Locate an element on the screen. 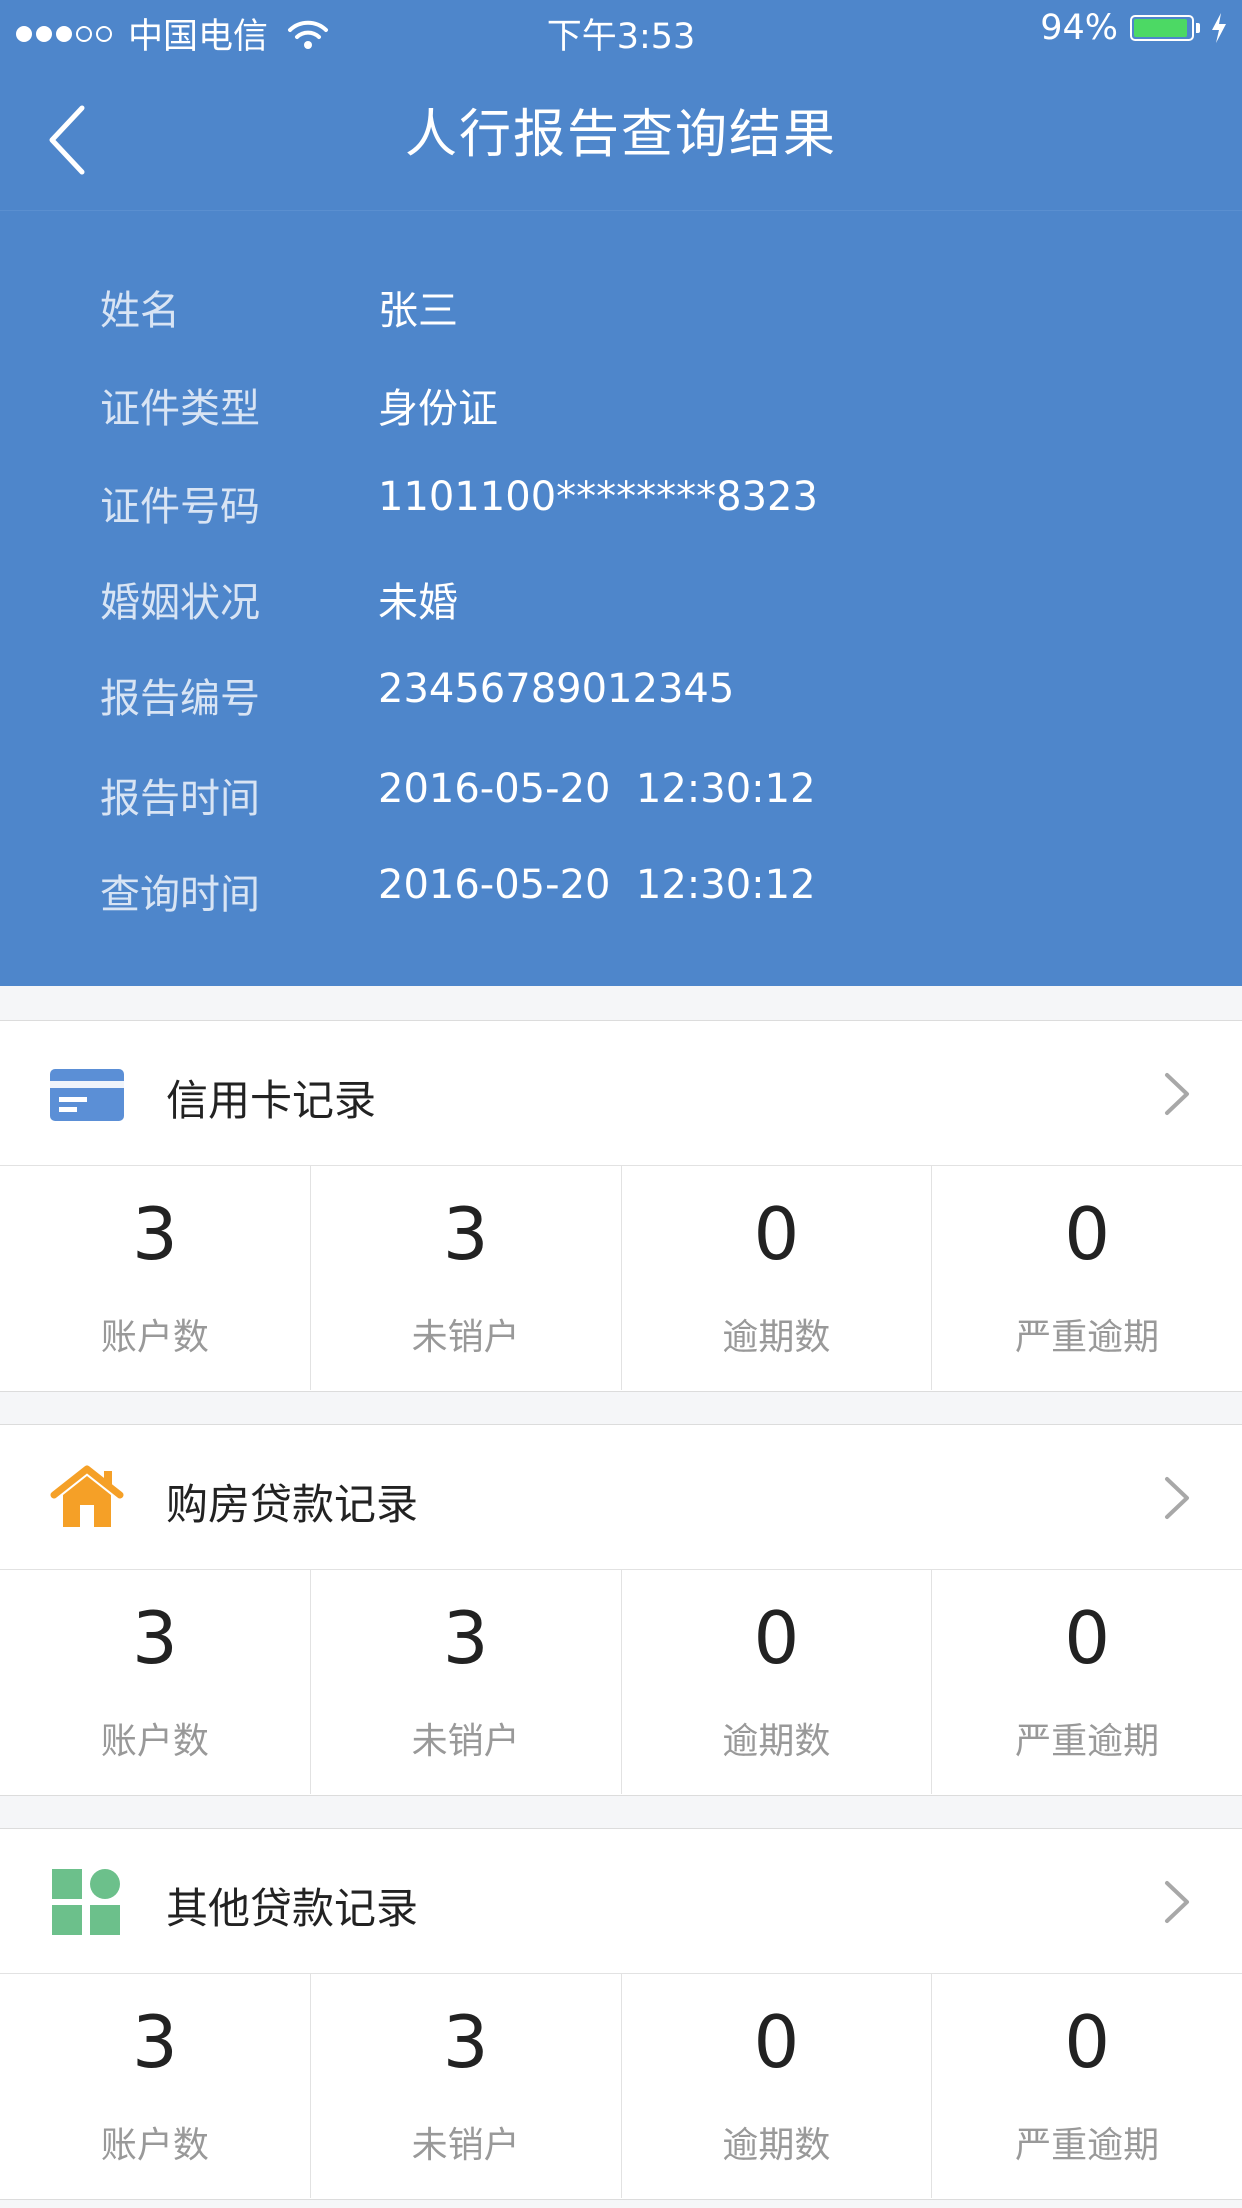  battery-icon is located at coordinates (1162, 28).